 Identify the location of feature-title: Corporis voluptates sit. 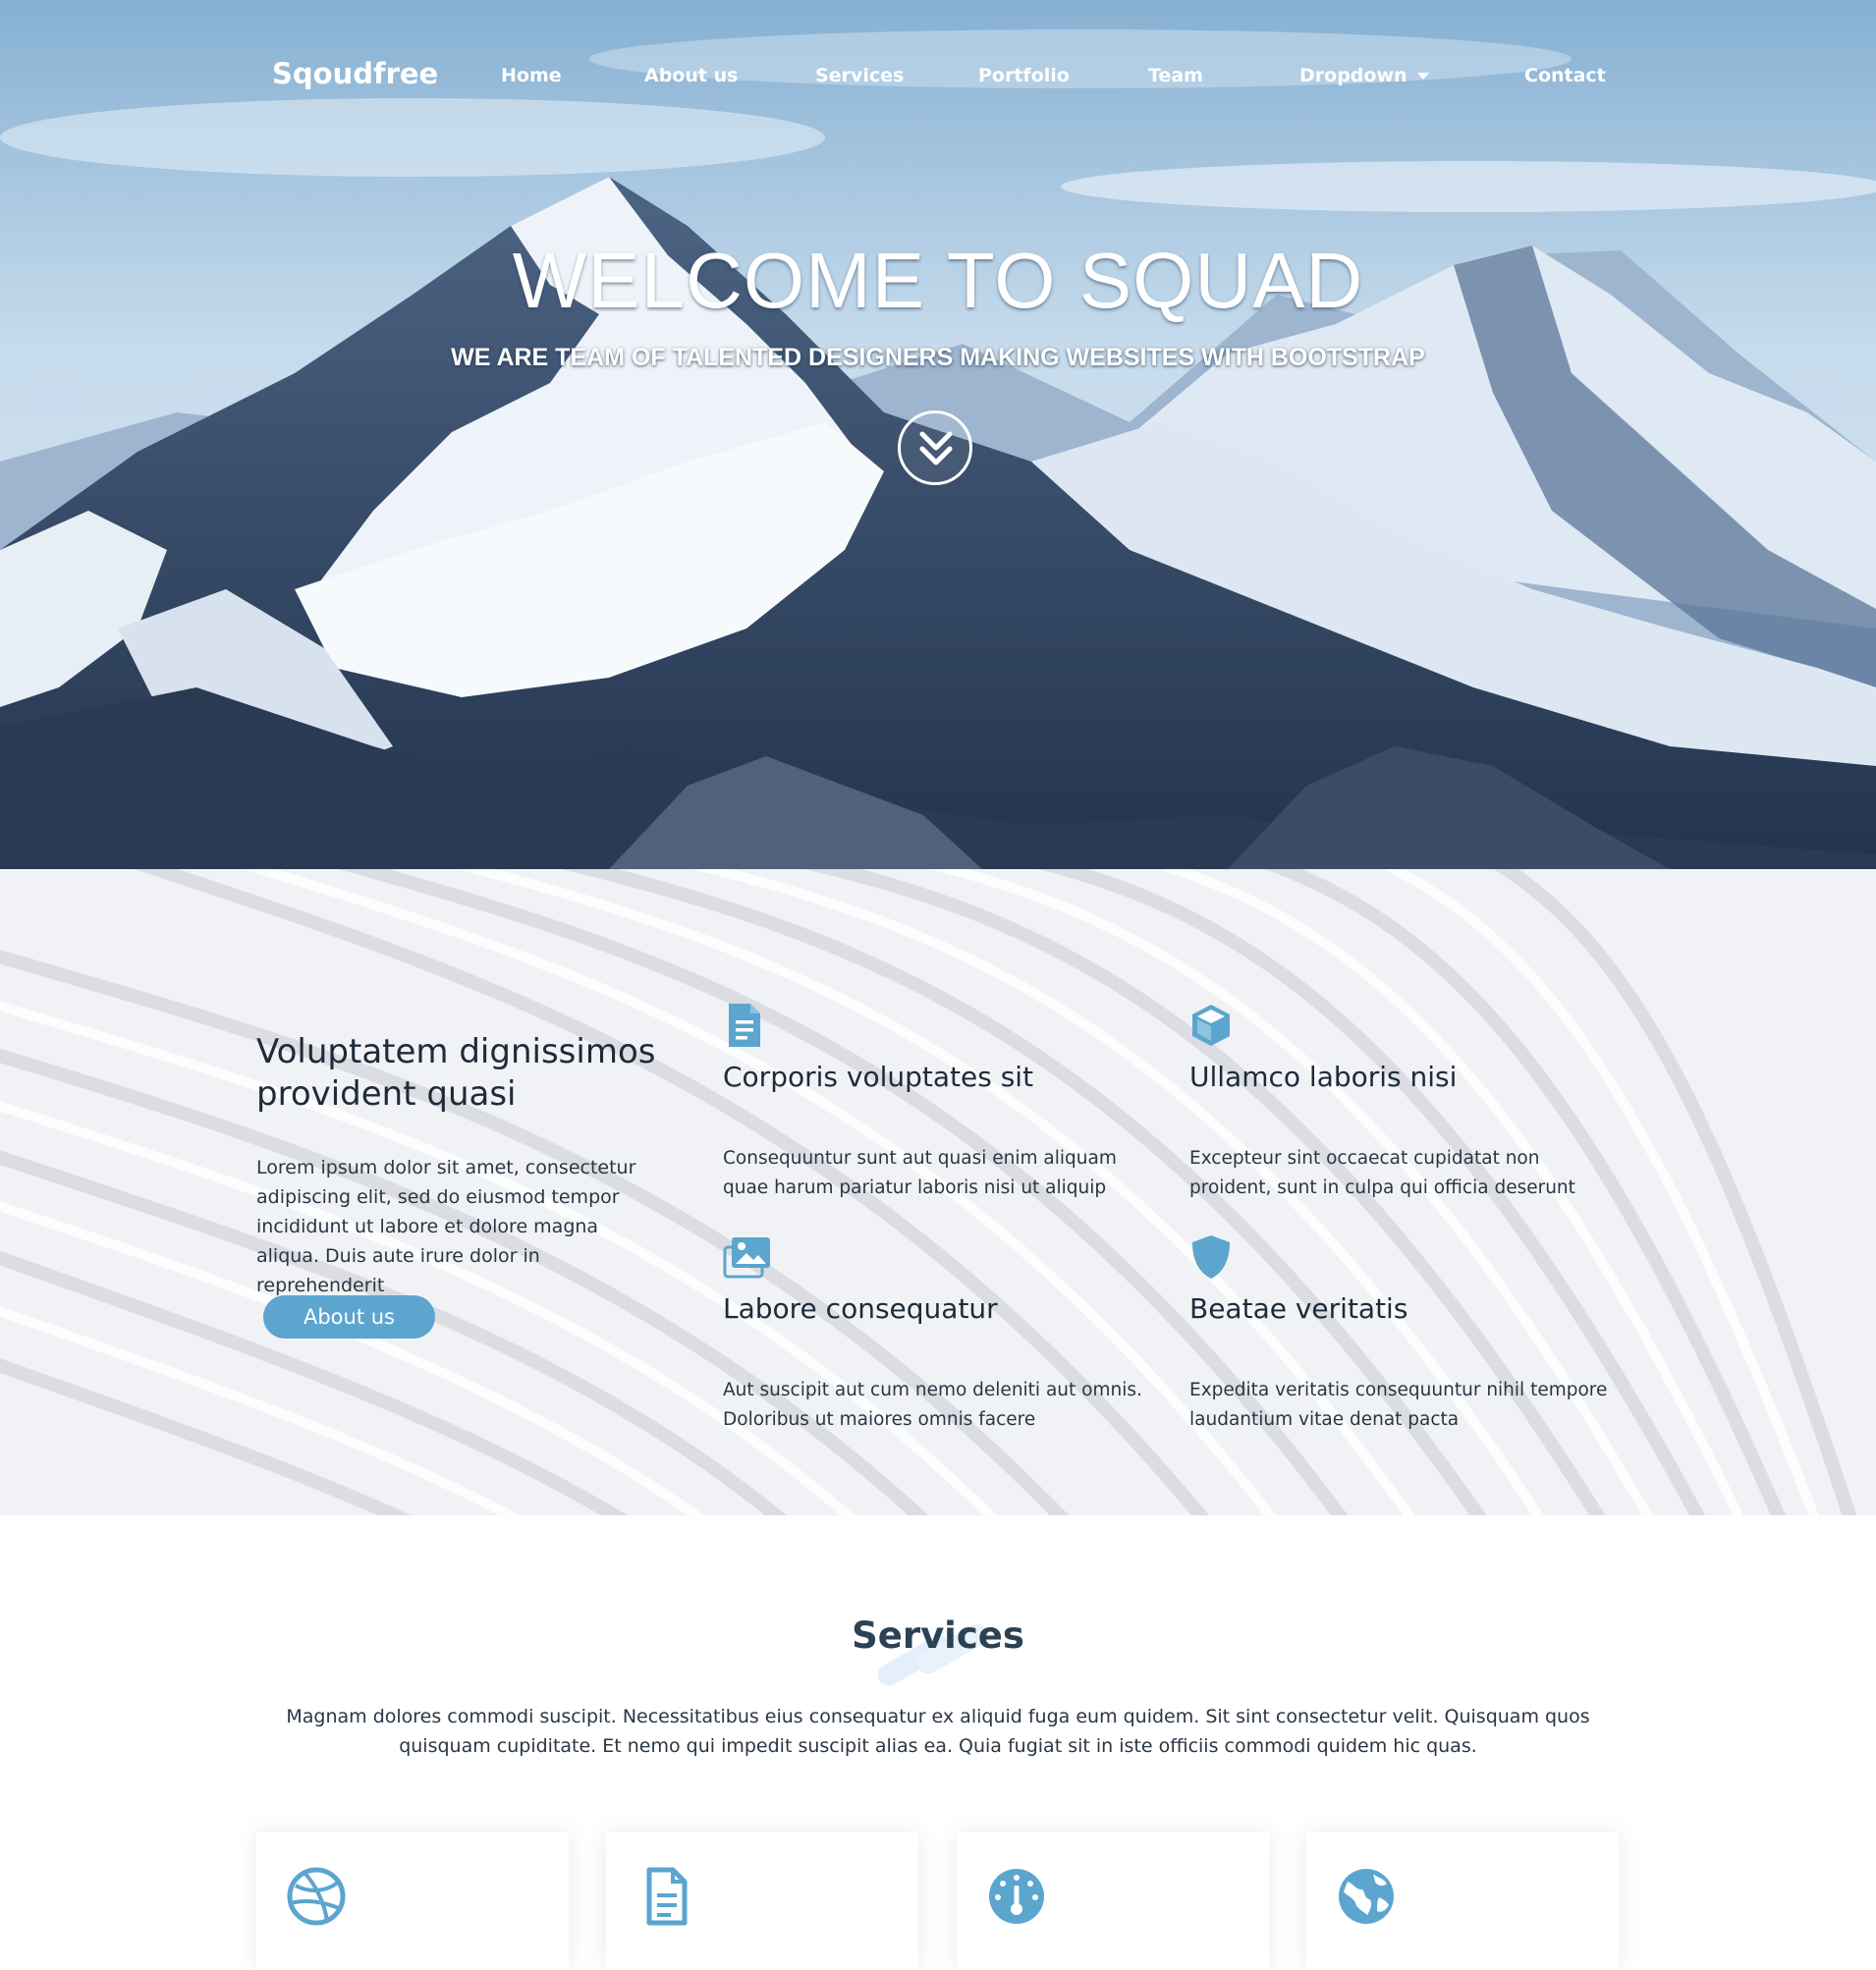
(879, 1077).